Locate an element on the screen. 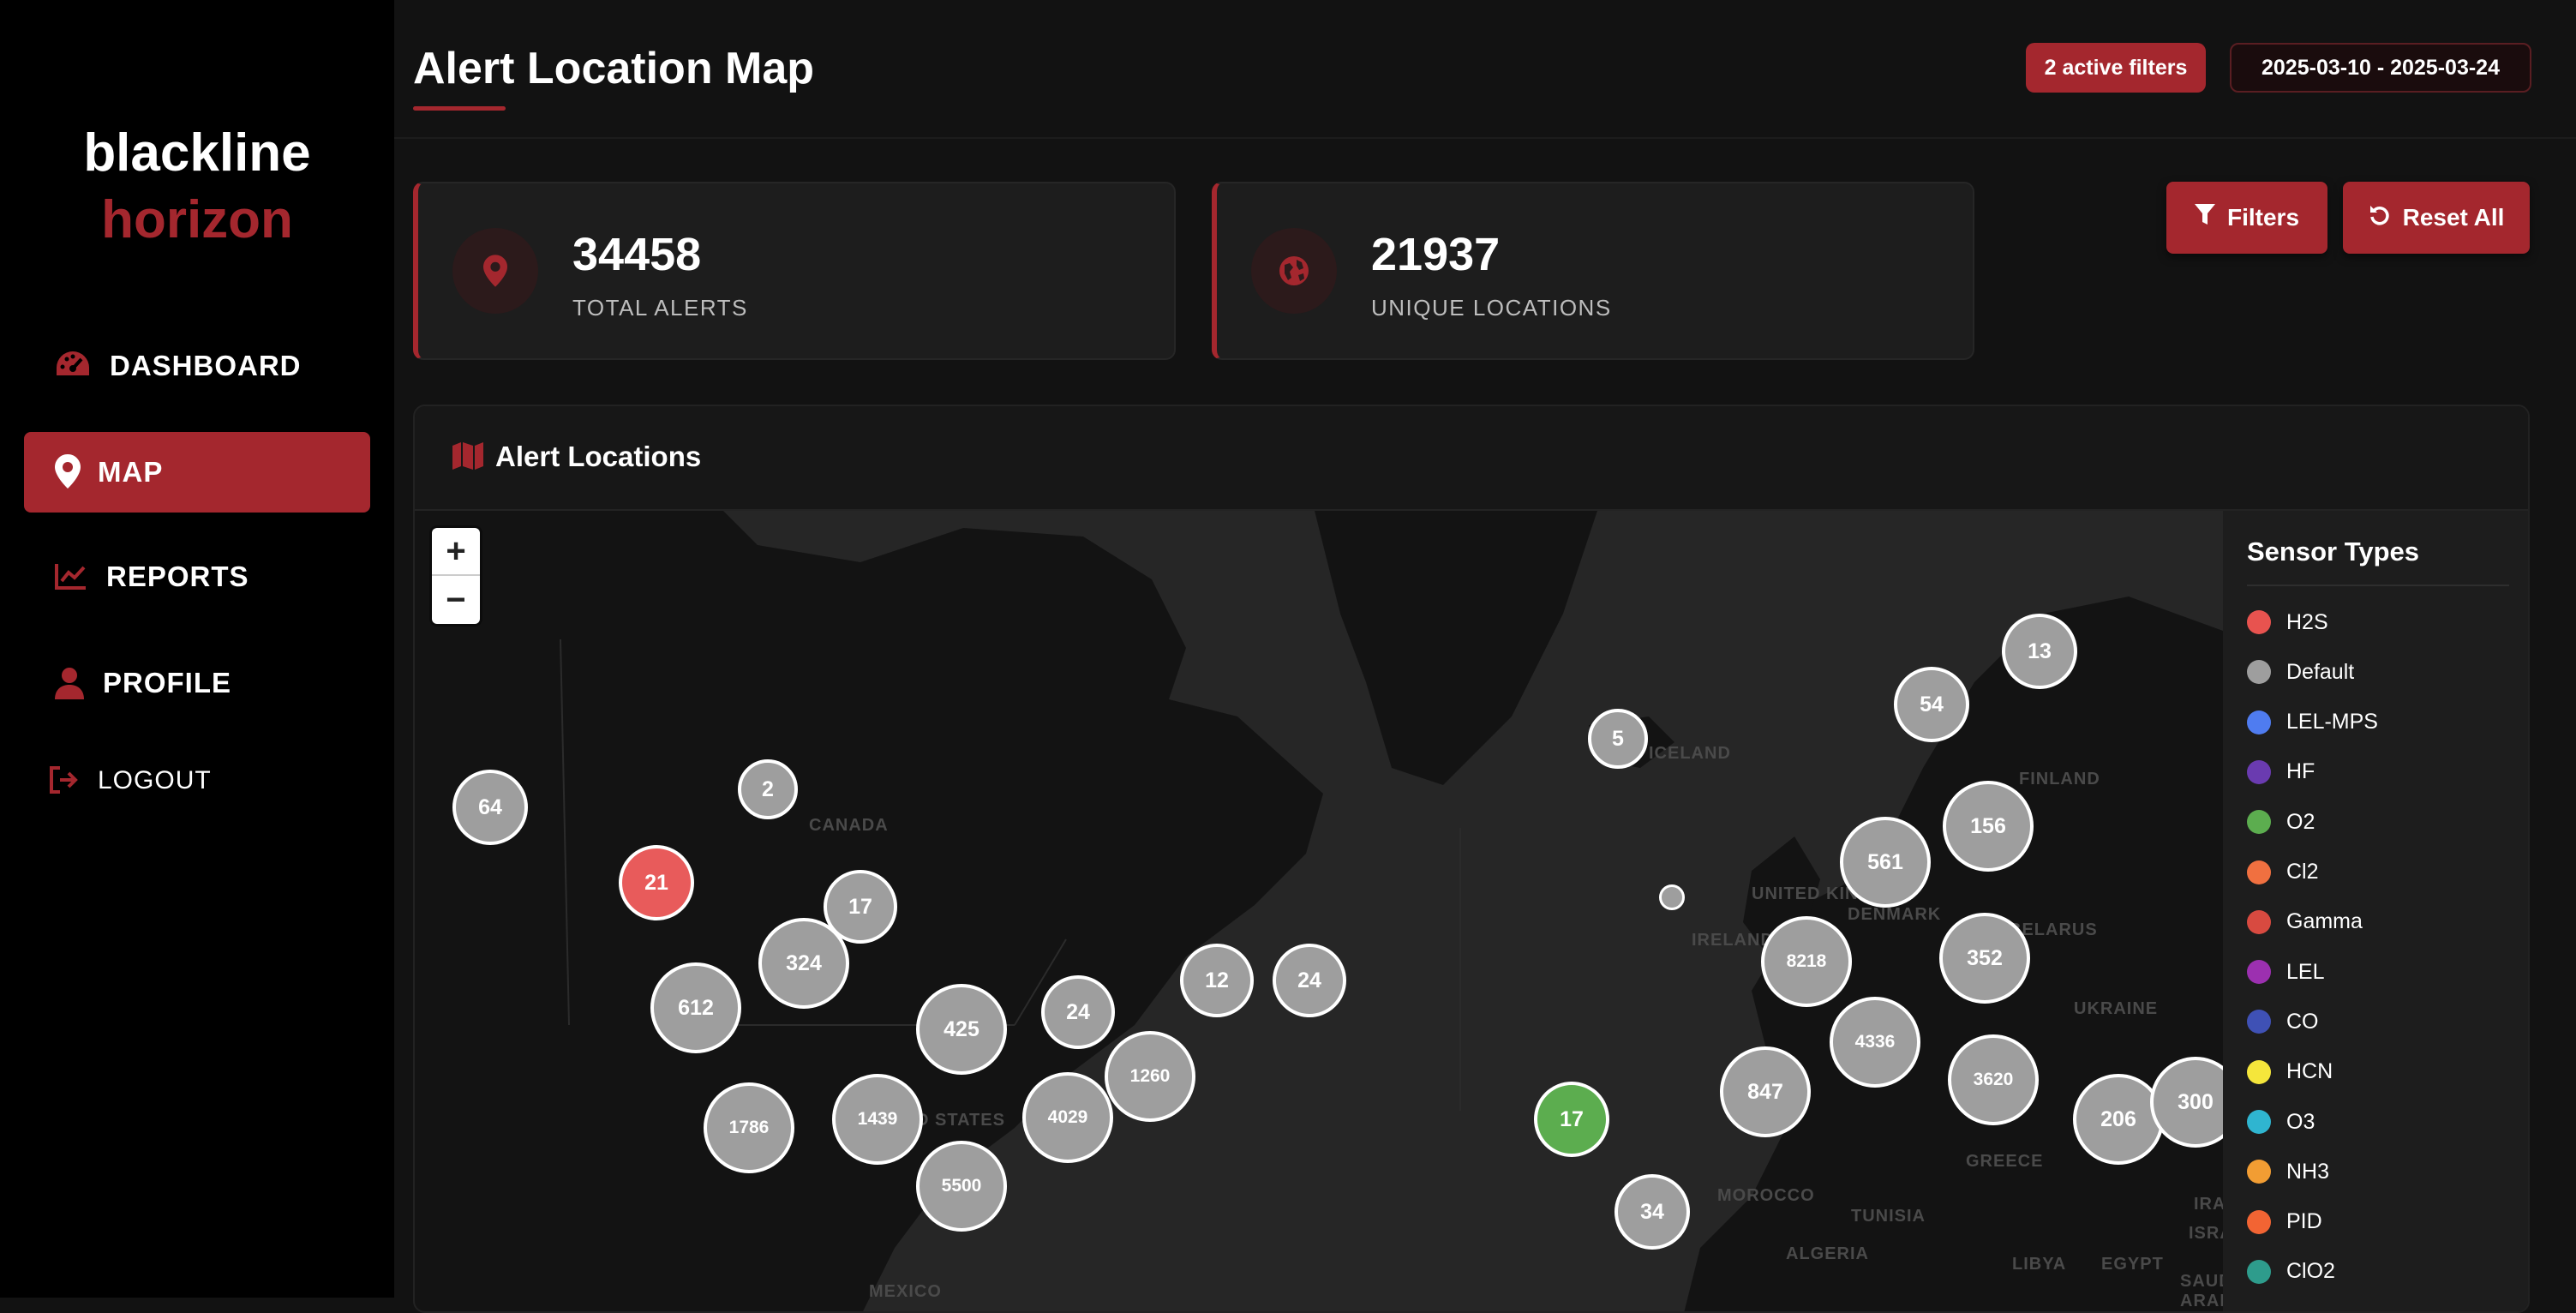  header-divider is located at coordinates (1485, 138).